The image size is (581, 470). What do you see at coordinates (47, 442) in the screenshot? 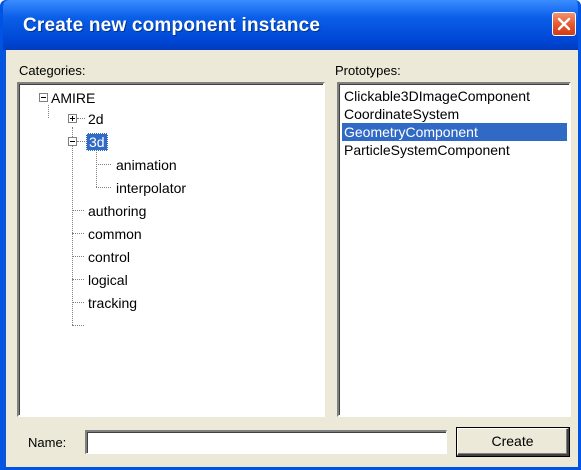
I see `name-label: Name:` at bounding box center [47, 442].